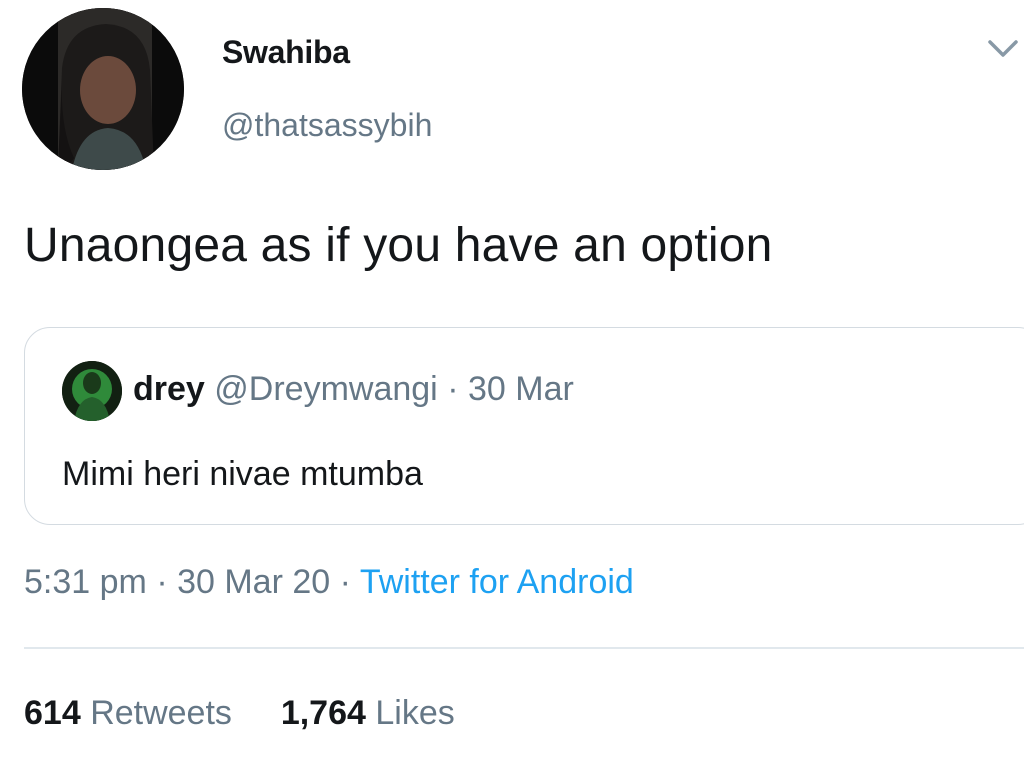 This screenshot has height=760, width=1024. I want to click on quoted-tweet-header: drey @Dreymwangi · 30 Mar, so click(353, 389).